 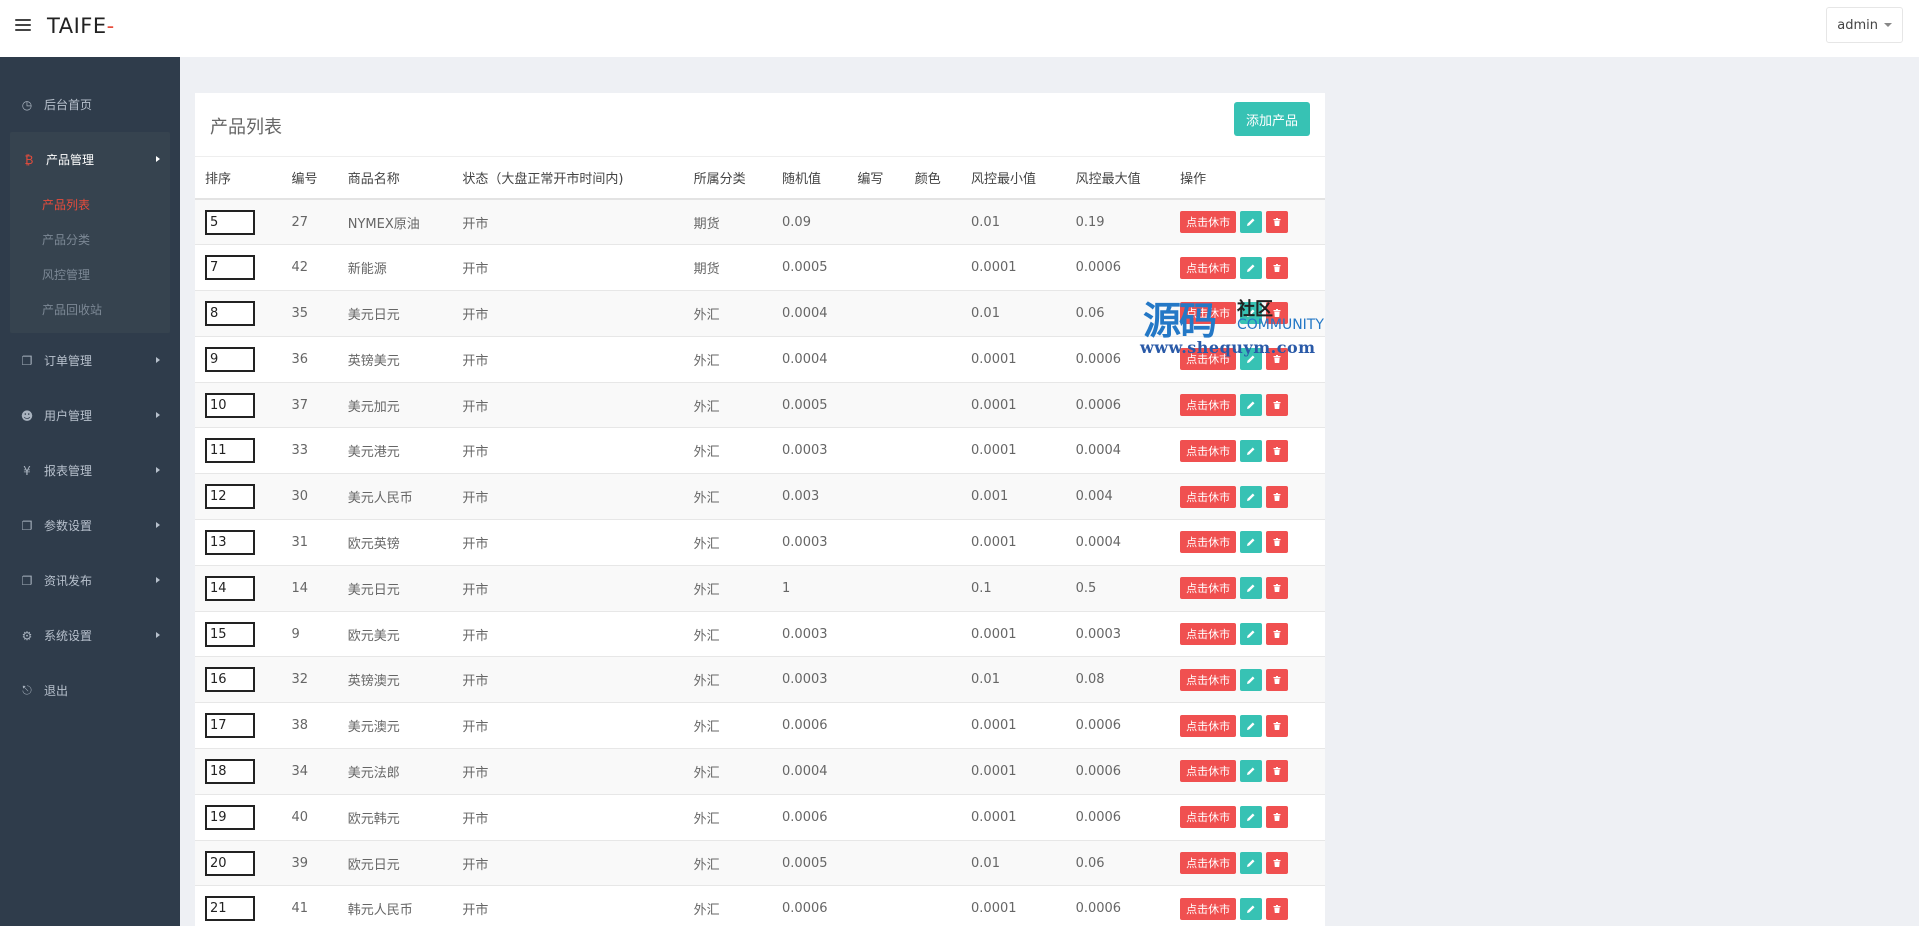 What do you see at coordinates (981, 588) in the screenshot?
I see `cell-risk-min: 0.1` at bounding box center [981, 588].